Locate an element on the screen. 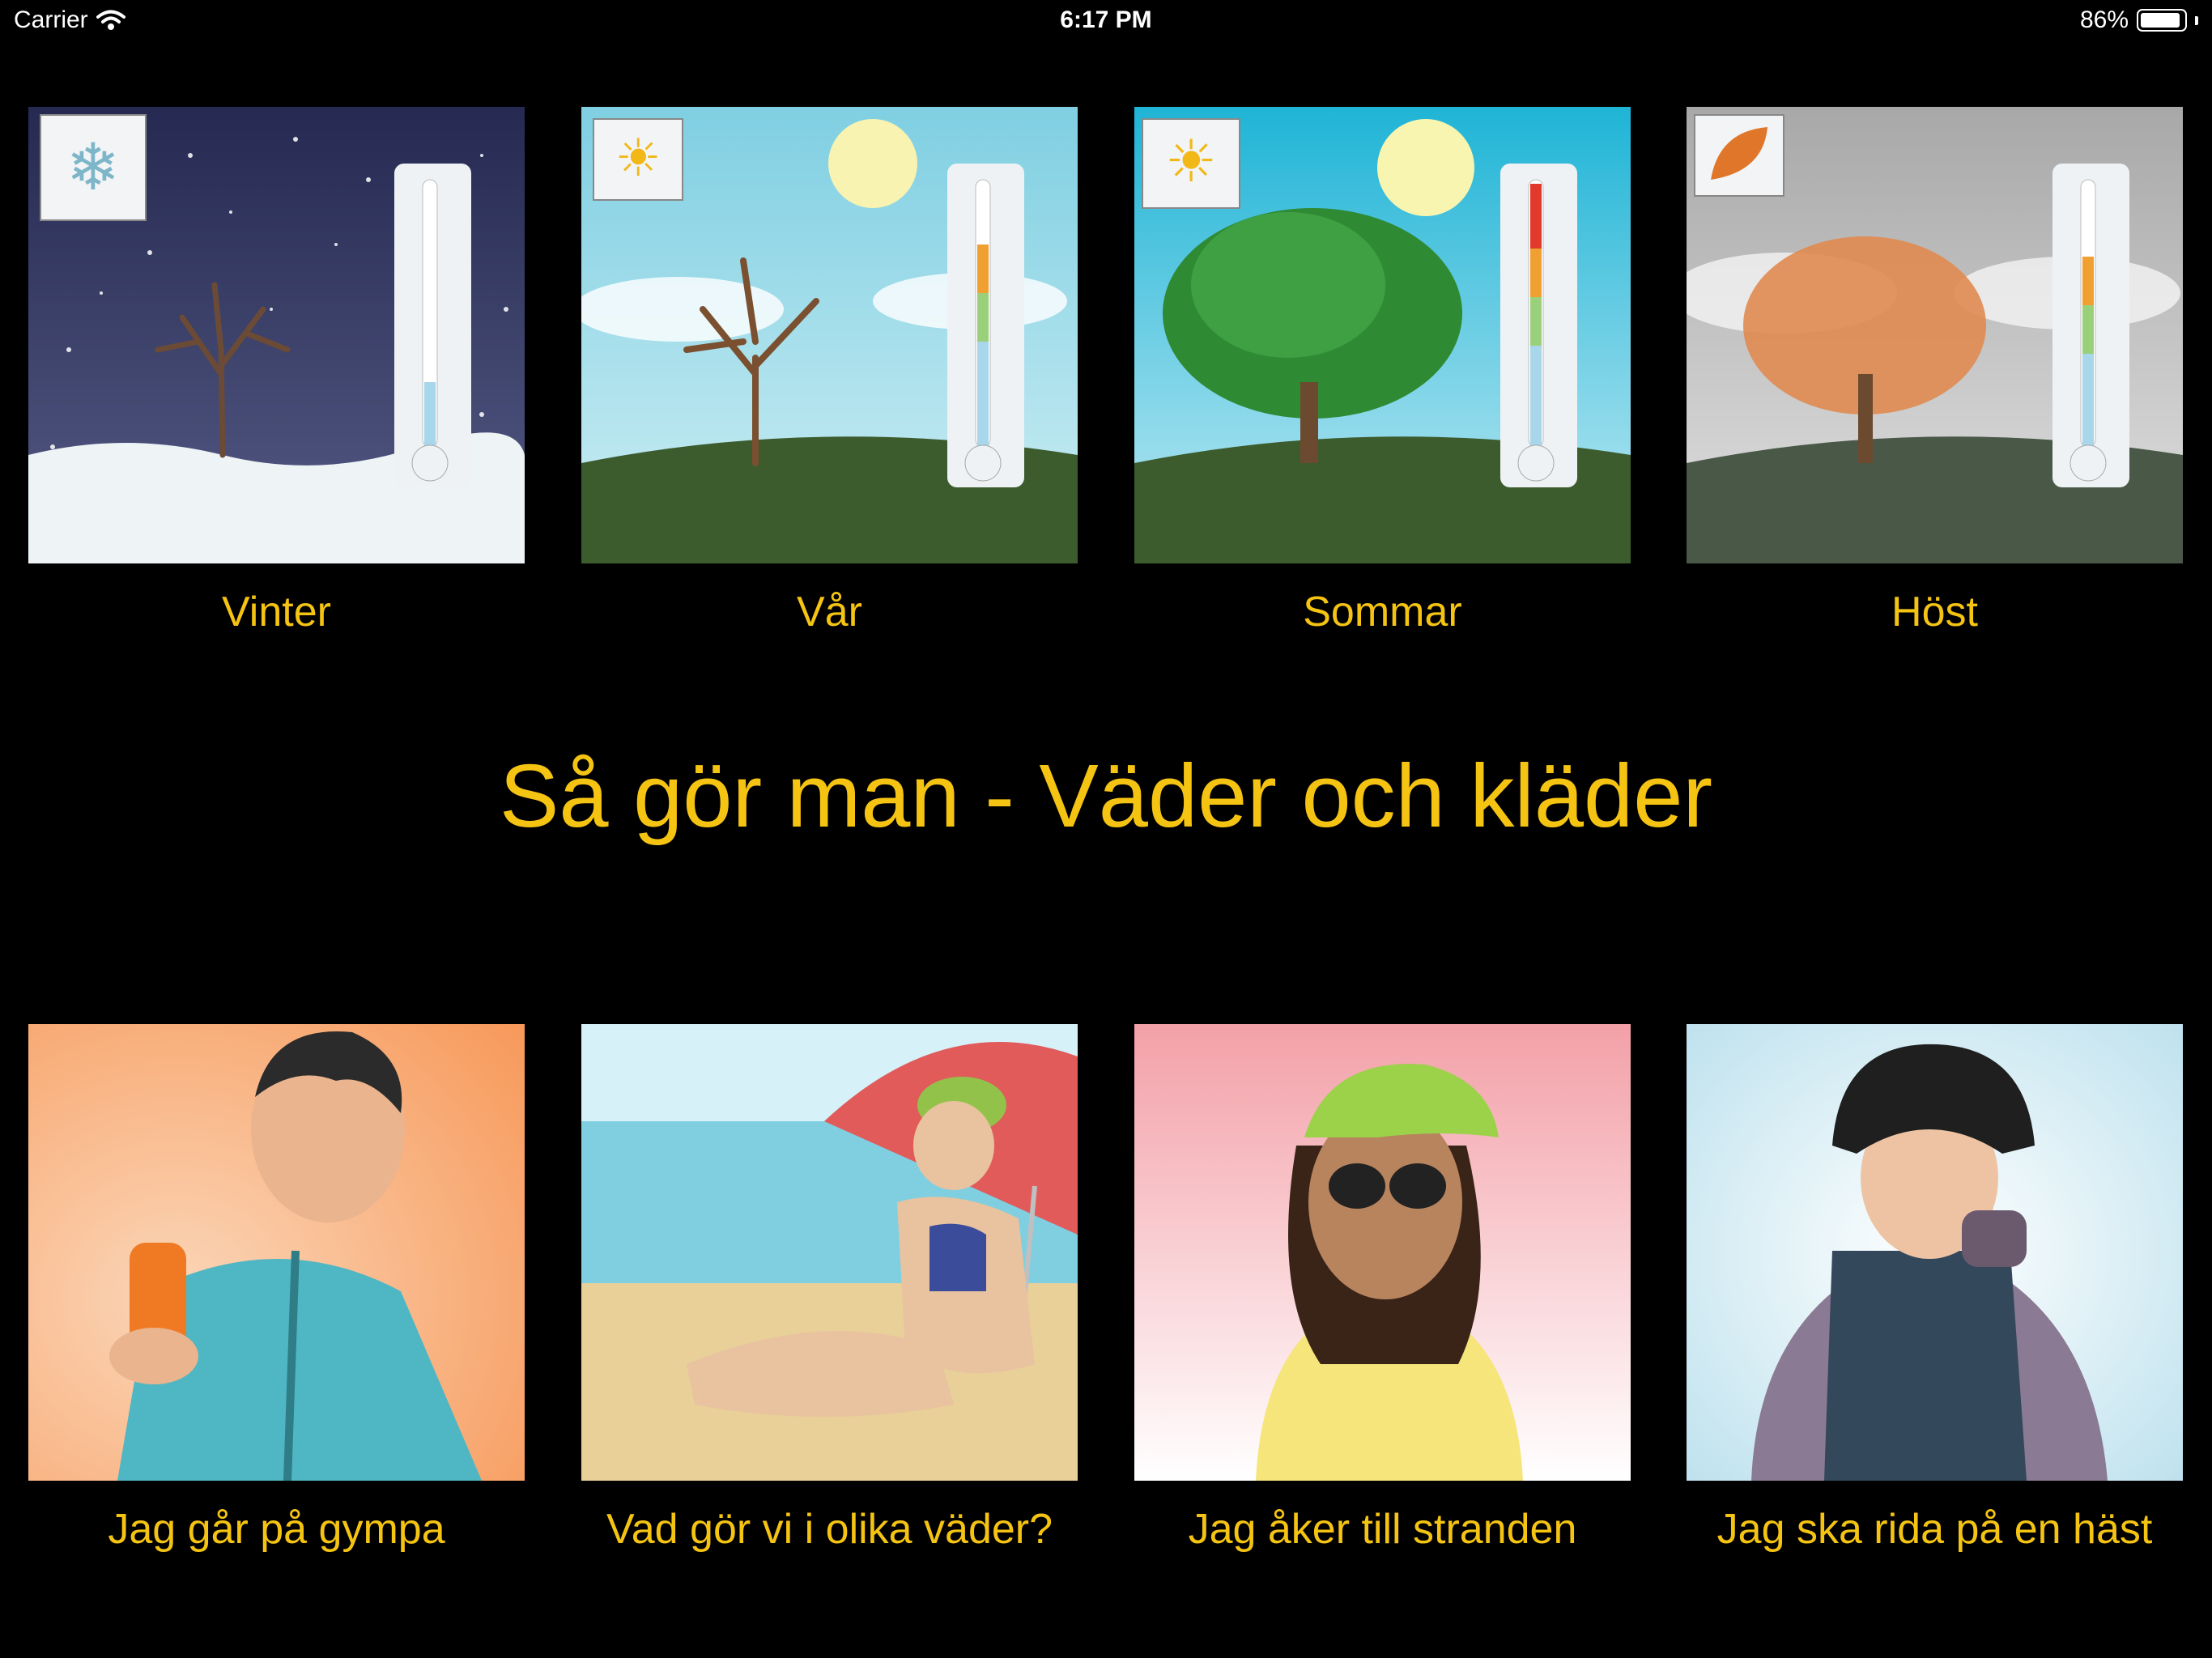 The image size is (2212, 1658). activity-label: Jag åker till stranden is located at coordinates (1382, 1529).